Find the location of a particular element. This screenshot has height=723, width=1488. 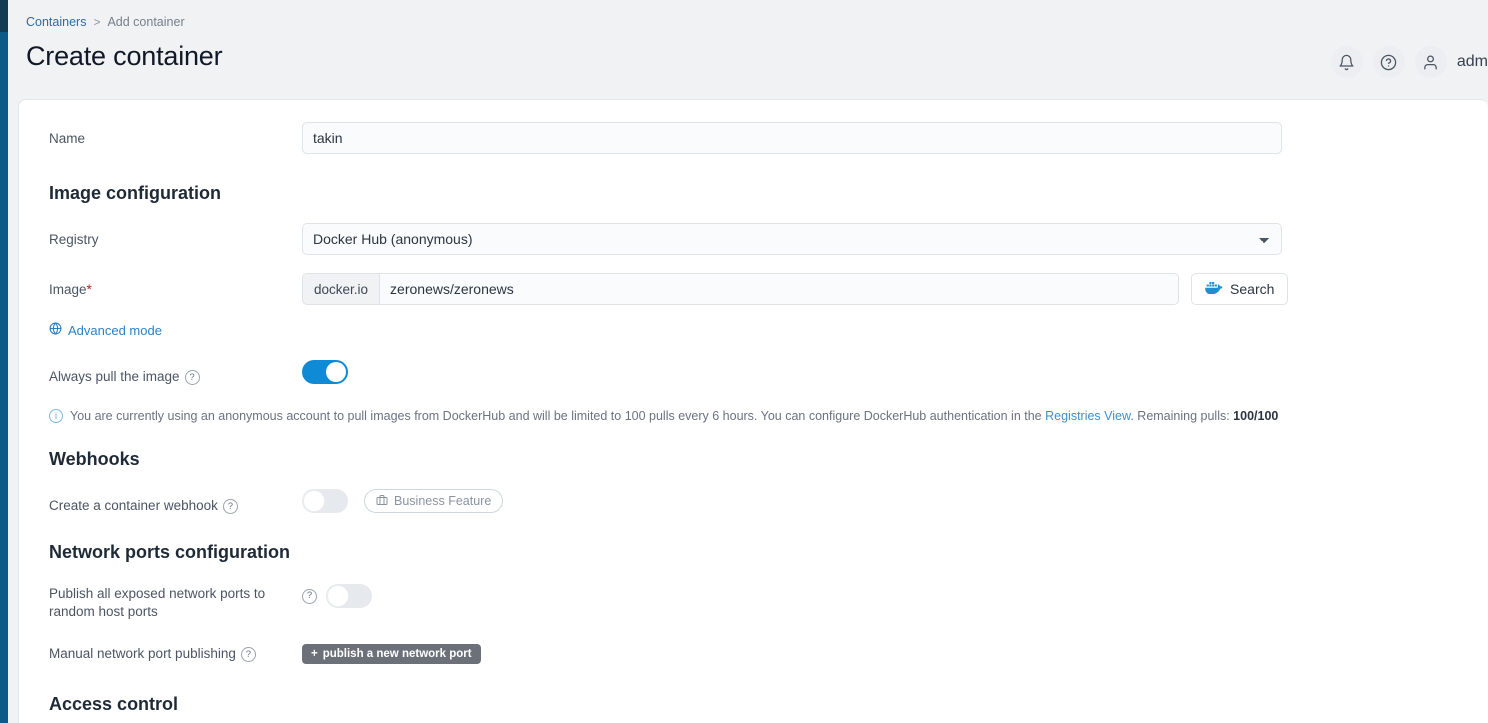

help-button is located at coordinates (1388, 62).